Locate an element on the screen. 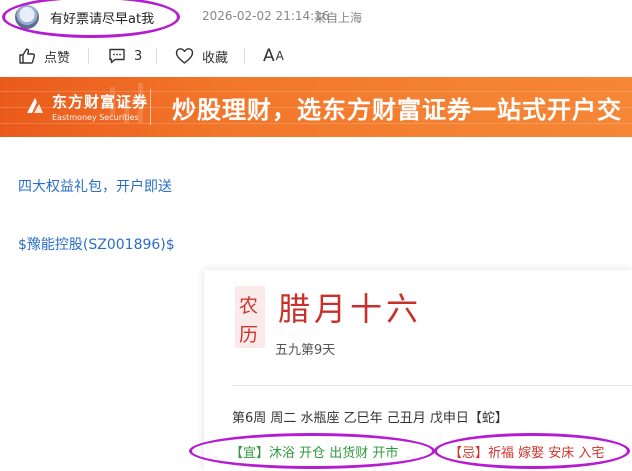 This screenshot has width=632, height=471. favorite-button: 收藏 is located at coordinates (201, 56).